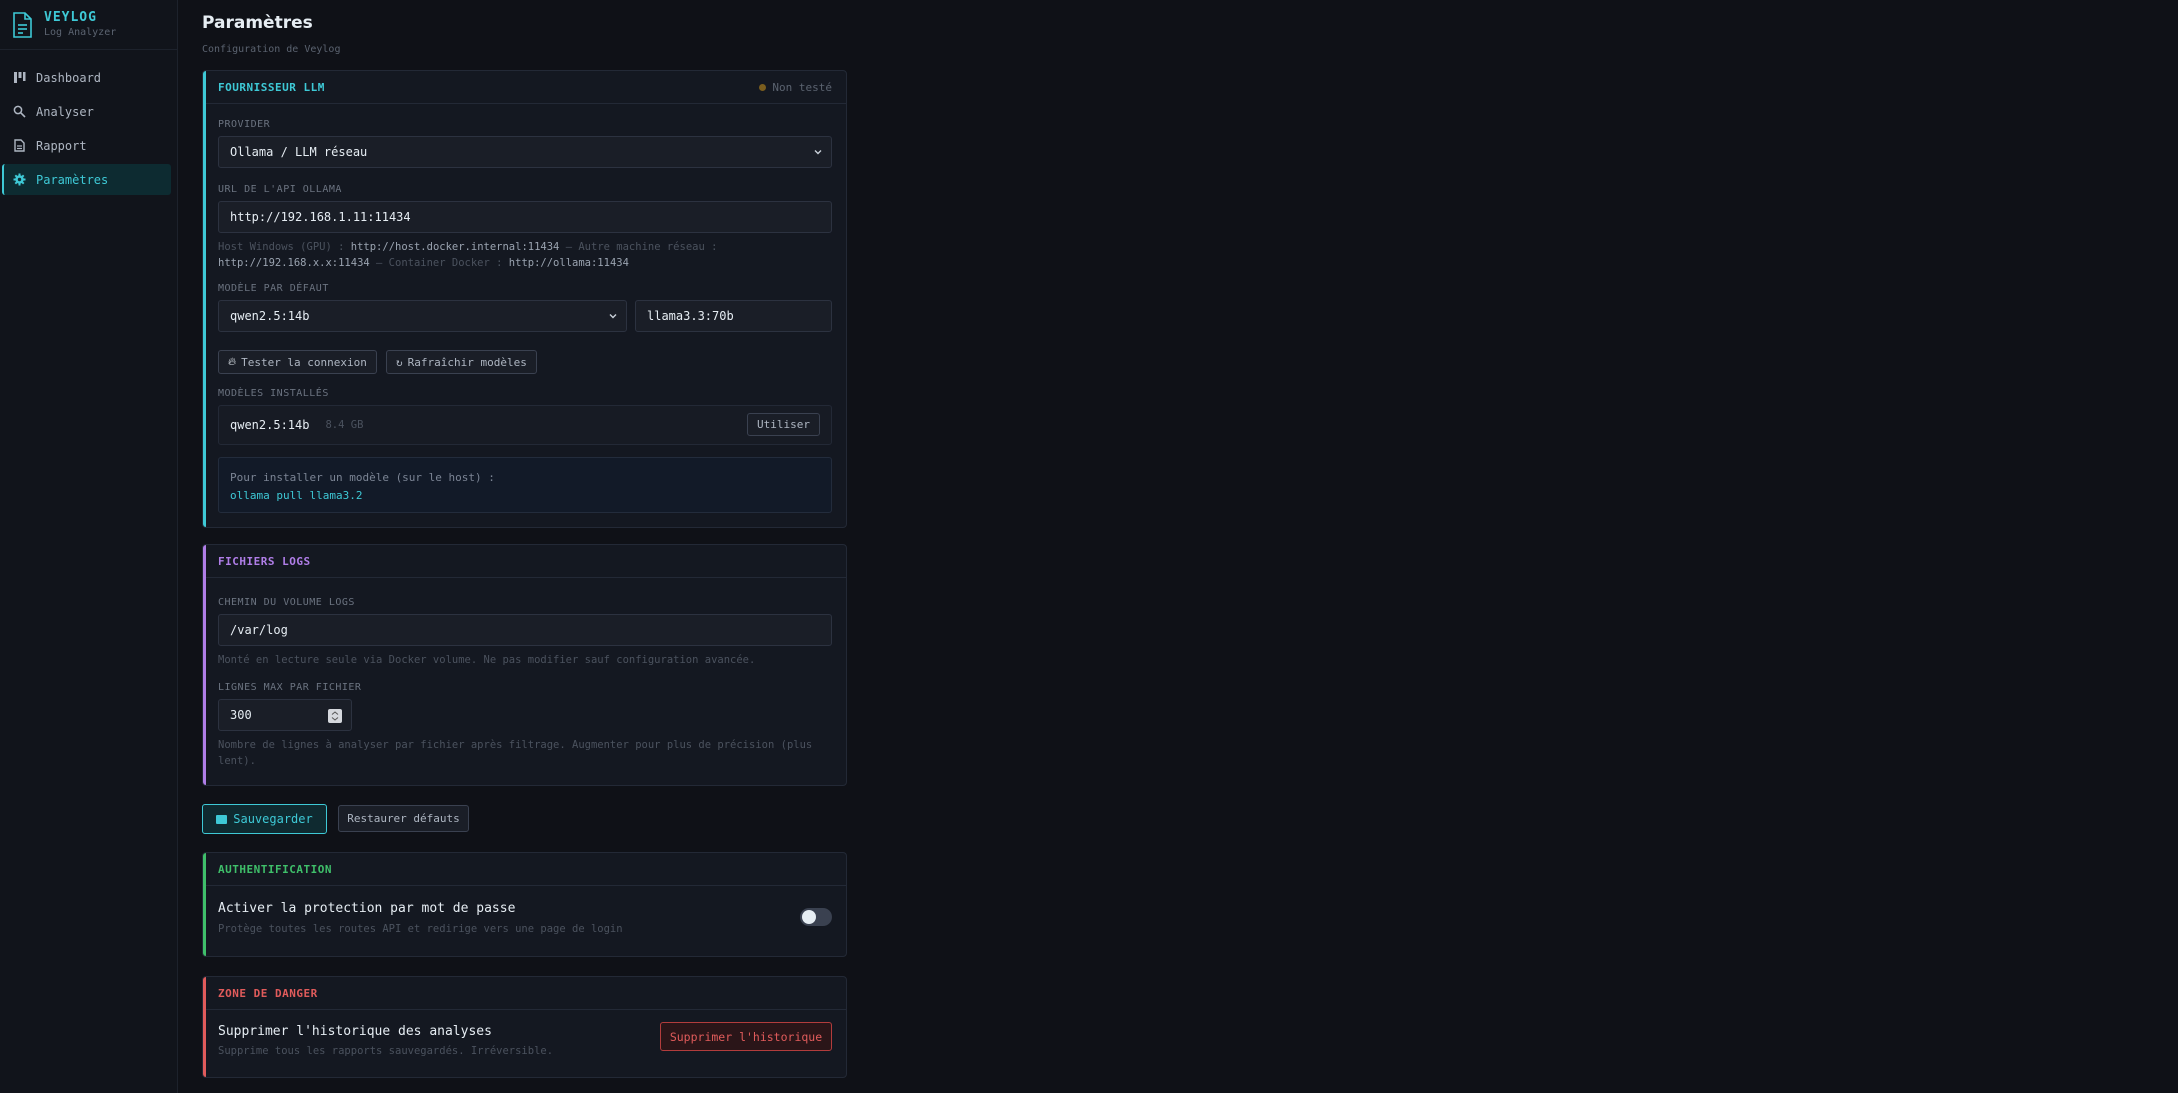  I want to click on sidebar-nav: Dashboard Analyser Rapport Paramètres, so click(88, 122).